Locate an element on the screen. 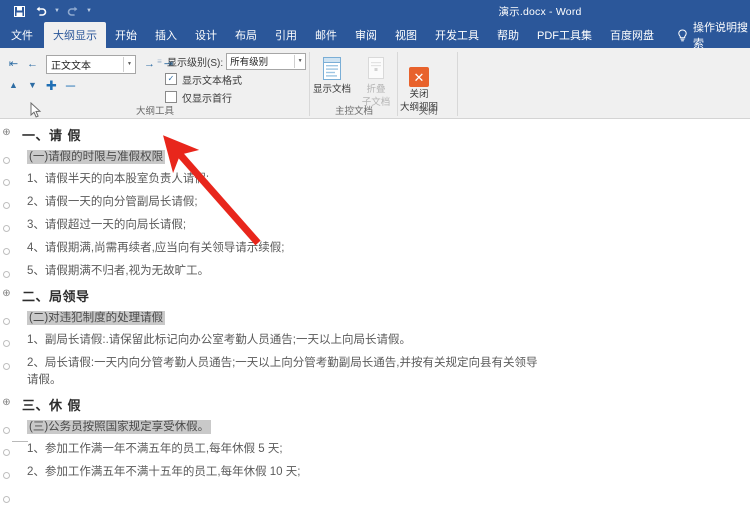  outline-row-text: (三)公务员按照国家规定享受休假。 is located at coordinates (112, 427).